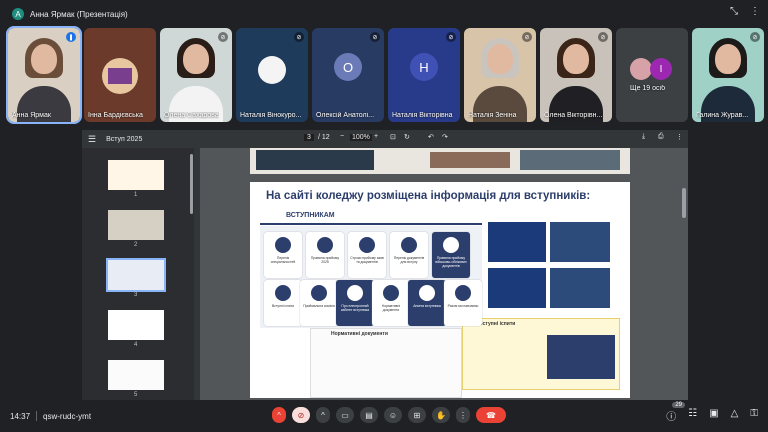  Describe the element at coordinates (92, 139) in the screenshot. I see `menu-icon: ☰` at that location.